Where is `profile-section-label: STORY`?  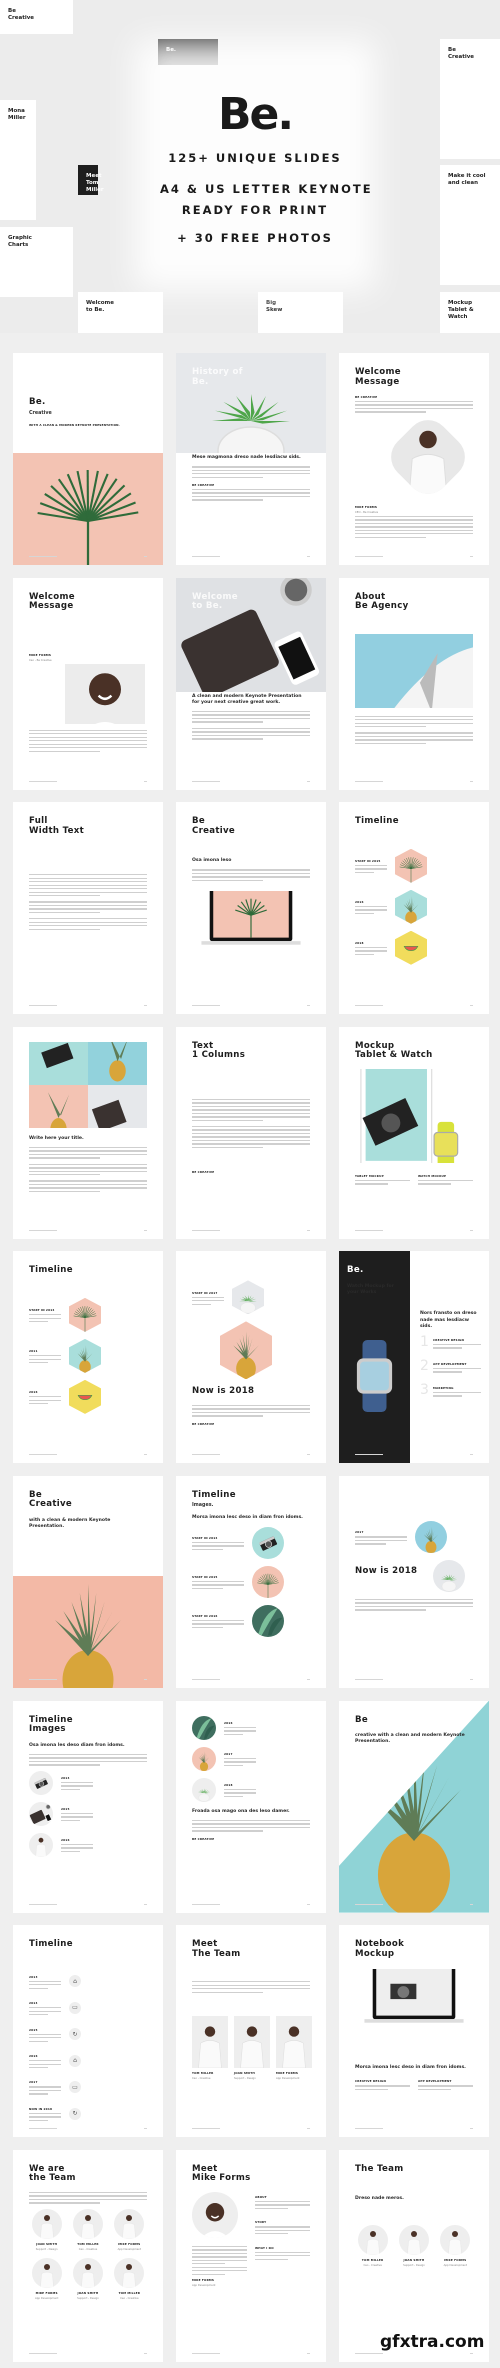
profile-section-label: STORY is located at coordinates (261, 2222).